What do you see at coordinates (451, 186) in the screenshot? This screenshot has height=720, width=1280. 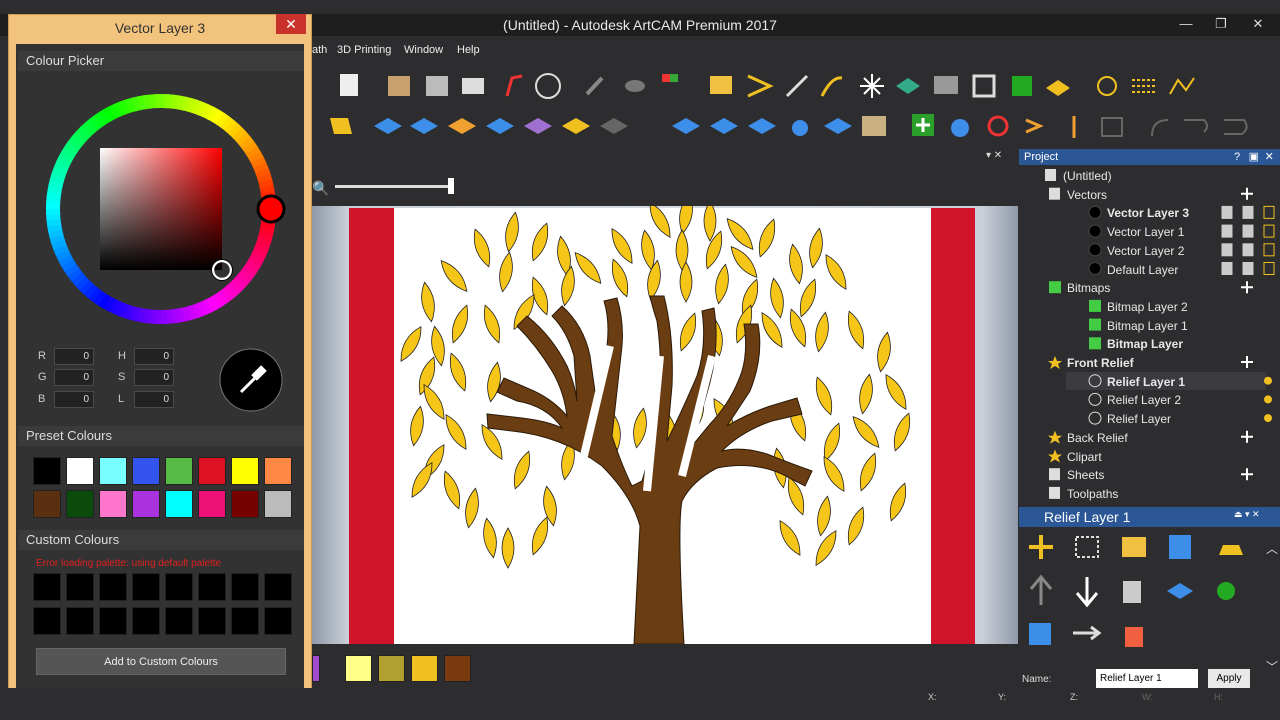 I see `zoom-slider-handle` at bounding box center [451, 186].